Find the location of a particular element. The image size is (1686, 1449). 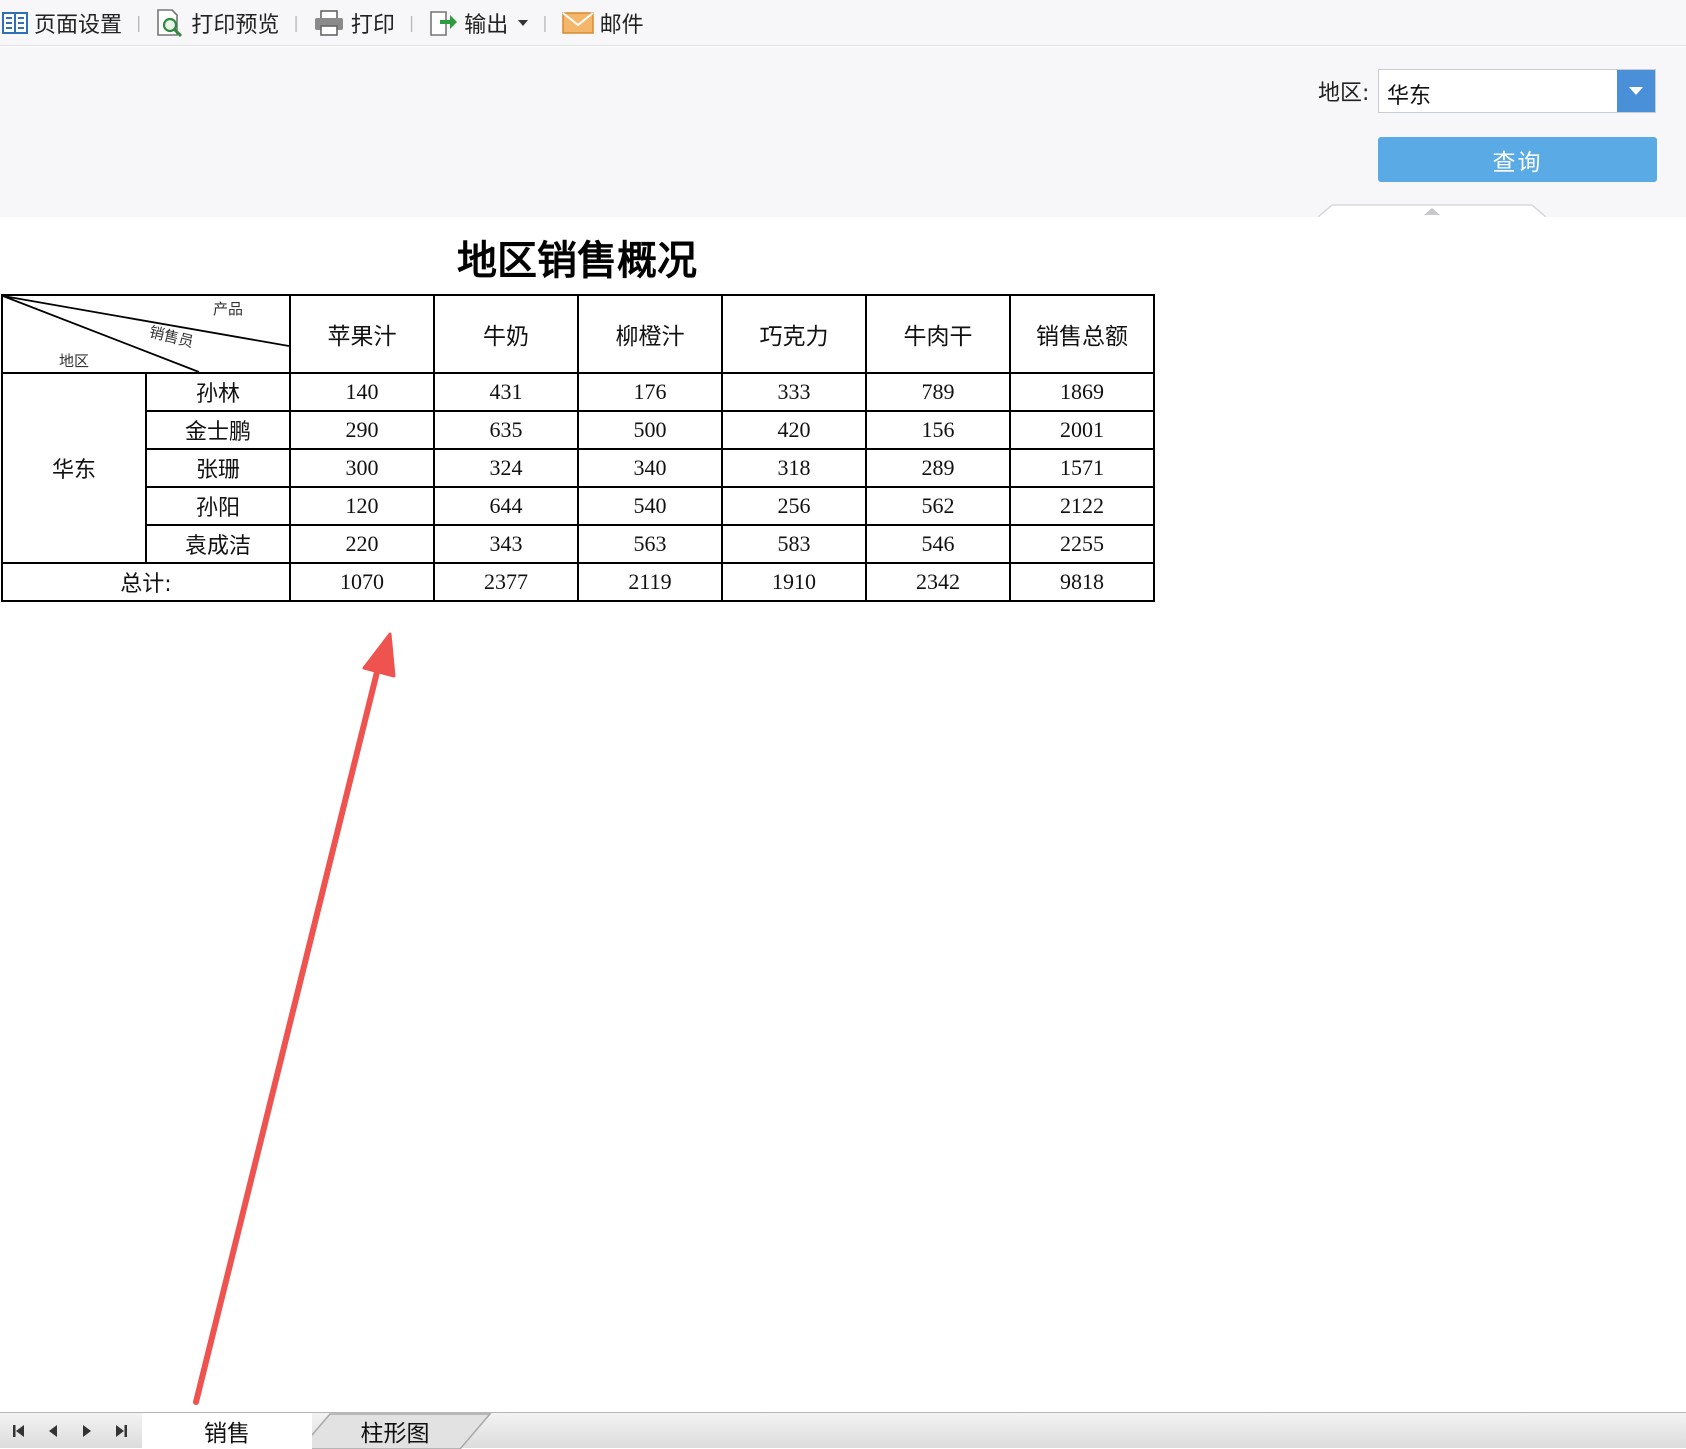

last-sheet-button is located at coordinates (121, 1431).